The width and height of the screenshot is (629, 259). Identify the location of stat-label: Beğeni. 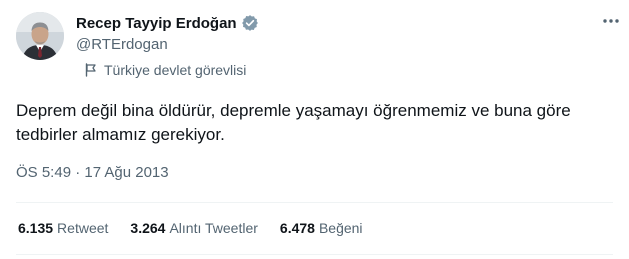
(340, 228).